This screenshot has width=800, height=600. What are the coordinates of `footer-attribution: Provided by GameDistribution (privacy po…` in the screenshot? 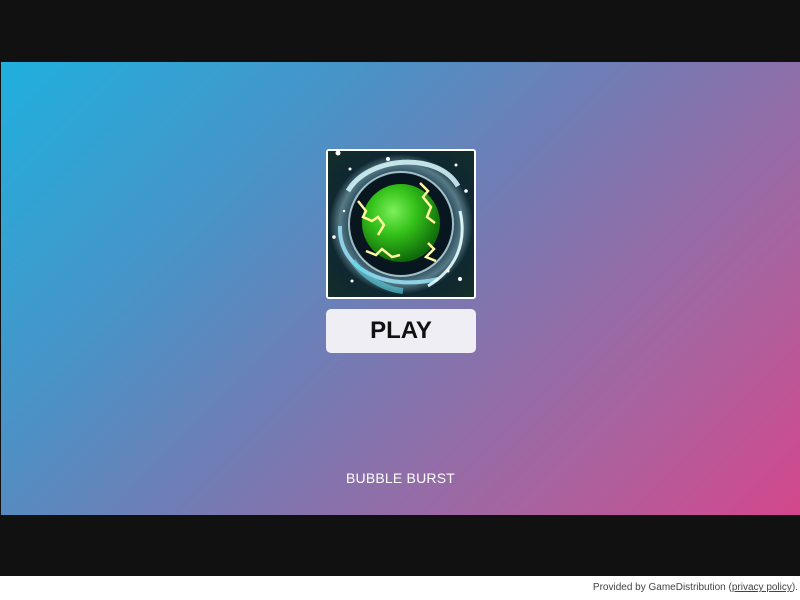 It's located at (400, 588).